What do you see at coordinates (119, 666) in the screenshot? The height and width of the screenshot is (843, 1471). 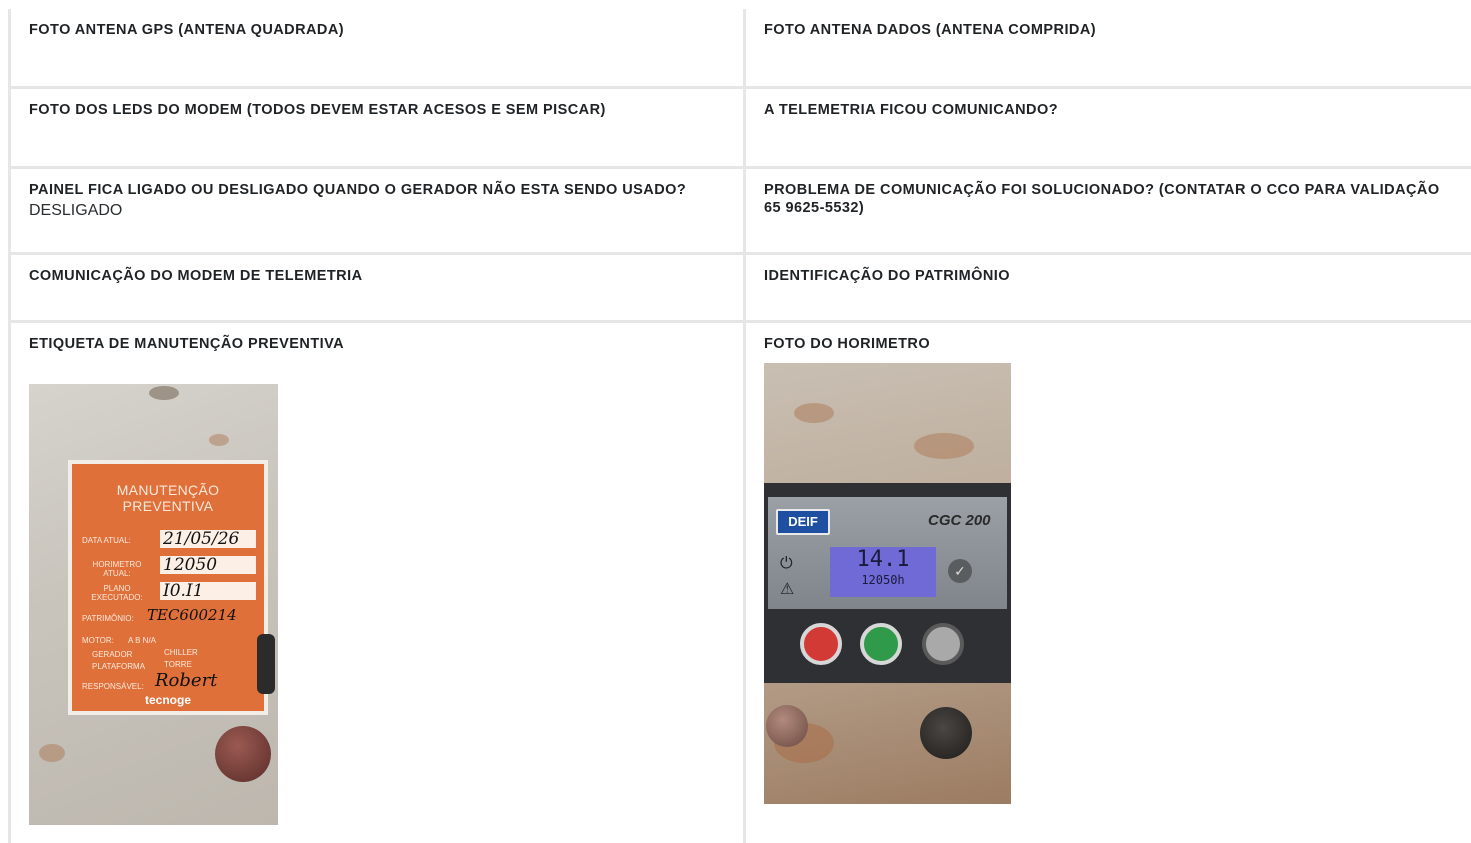 I see `card-platform-label: PLATAFORMA` at bounding box center [119, 666].